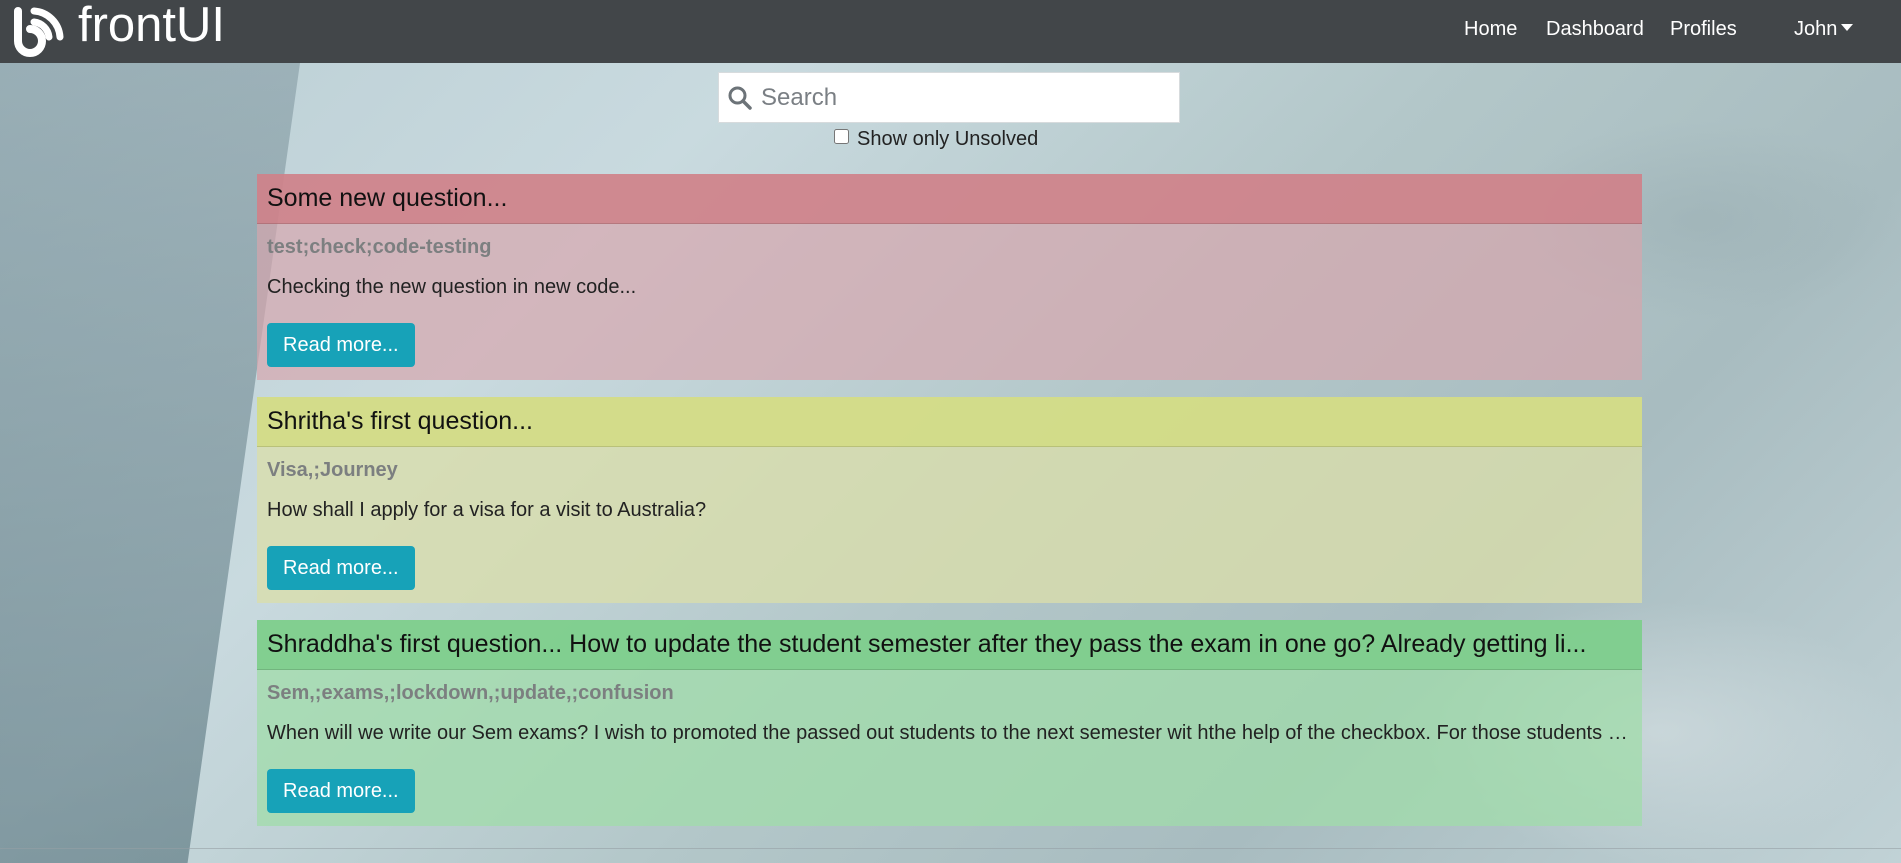 This screenshot has width=1901, height=863. Describe the element at coordinates (1703, 29) in the screenshot. I see `nav-profiles-link: Profiles` at that location.